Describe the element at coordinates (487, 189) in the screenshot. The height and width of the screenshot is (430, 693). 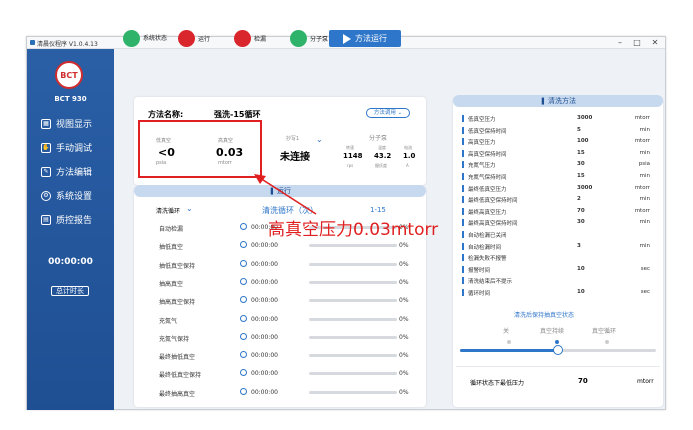
I see `param-name: 最终低真空压力` at that location.